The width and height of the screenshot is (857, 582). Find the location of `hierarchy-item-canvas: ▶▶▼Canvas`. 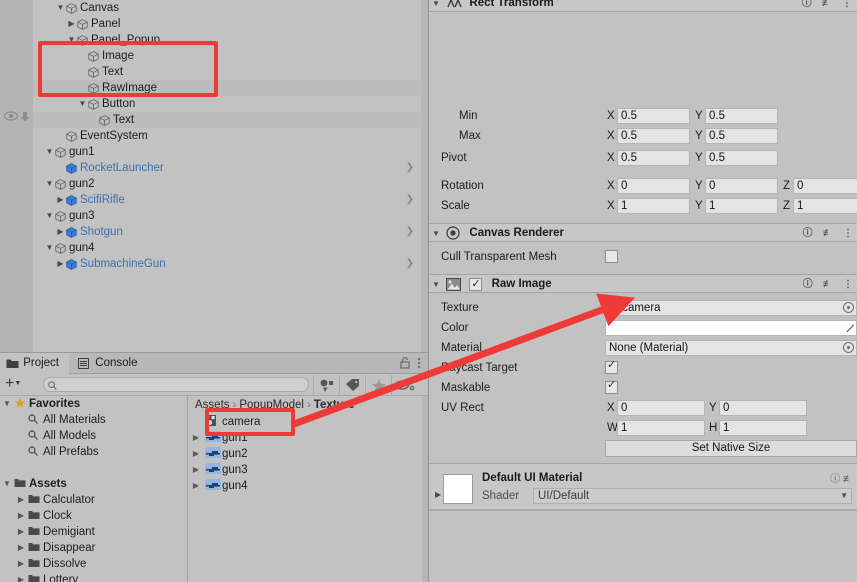

hierarchy-item-canvas: ▶▶▼Canvas is located at coordinates (230, 8).